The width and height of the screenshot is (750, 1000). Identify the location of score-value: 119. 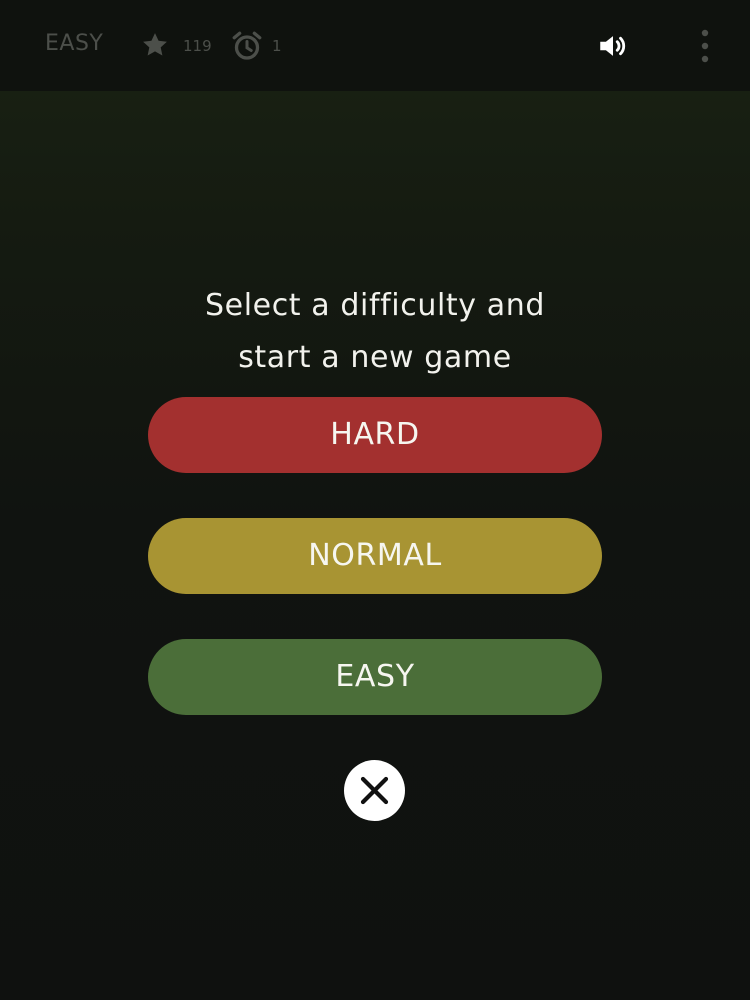
(197, 46).